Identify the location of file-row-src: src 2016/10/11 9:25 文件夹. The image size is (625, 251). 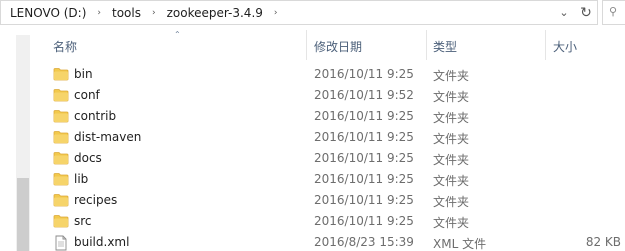
(312, 221).